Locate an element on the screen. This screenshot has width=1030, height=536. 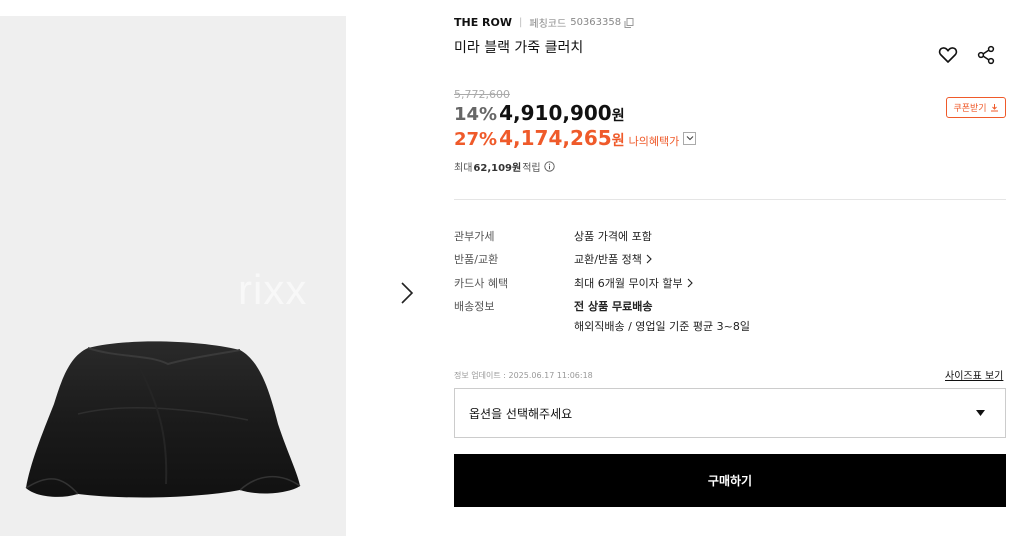
sale-price: 14% 4,910,900 원 is located at coordinates (539, 113).